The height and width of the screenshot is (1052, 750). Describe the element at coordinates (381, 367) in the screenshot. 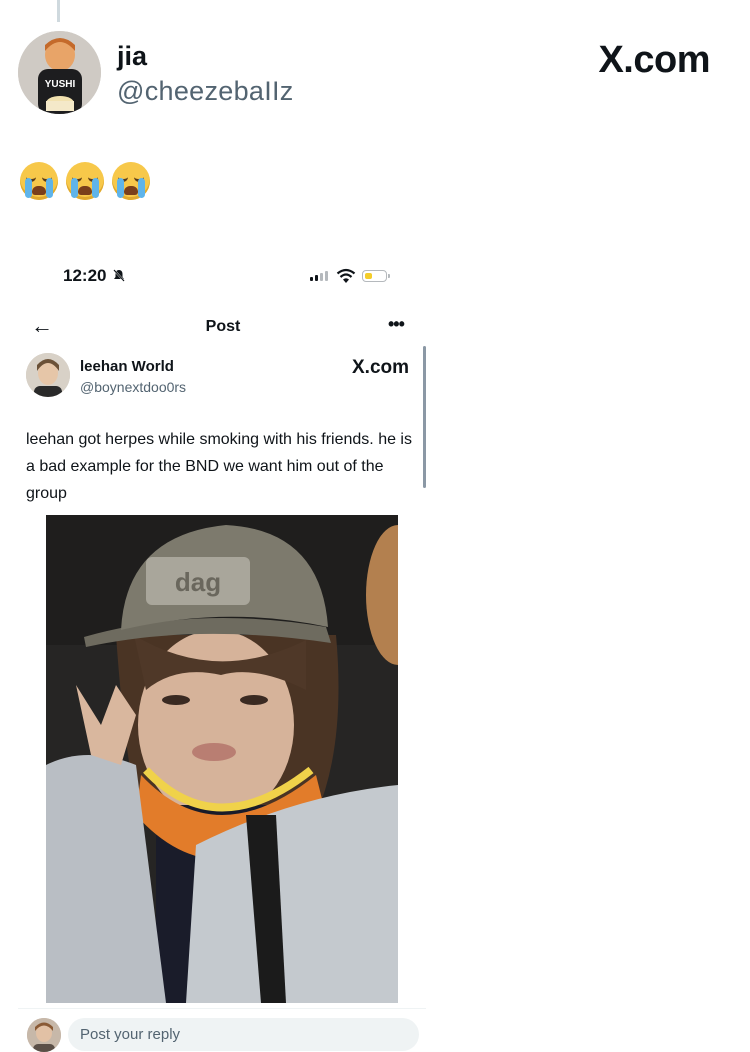

I see `quoted-x-watermark: X.com` at that location.